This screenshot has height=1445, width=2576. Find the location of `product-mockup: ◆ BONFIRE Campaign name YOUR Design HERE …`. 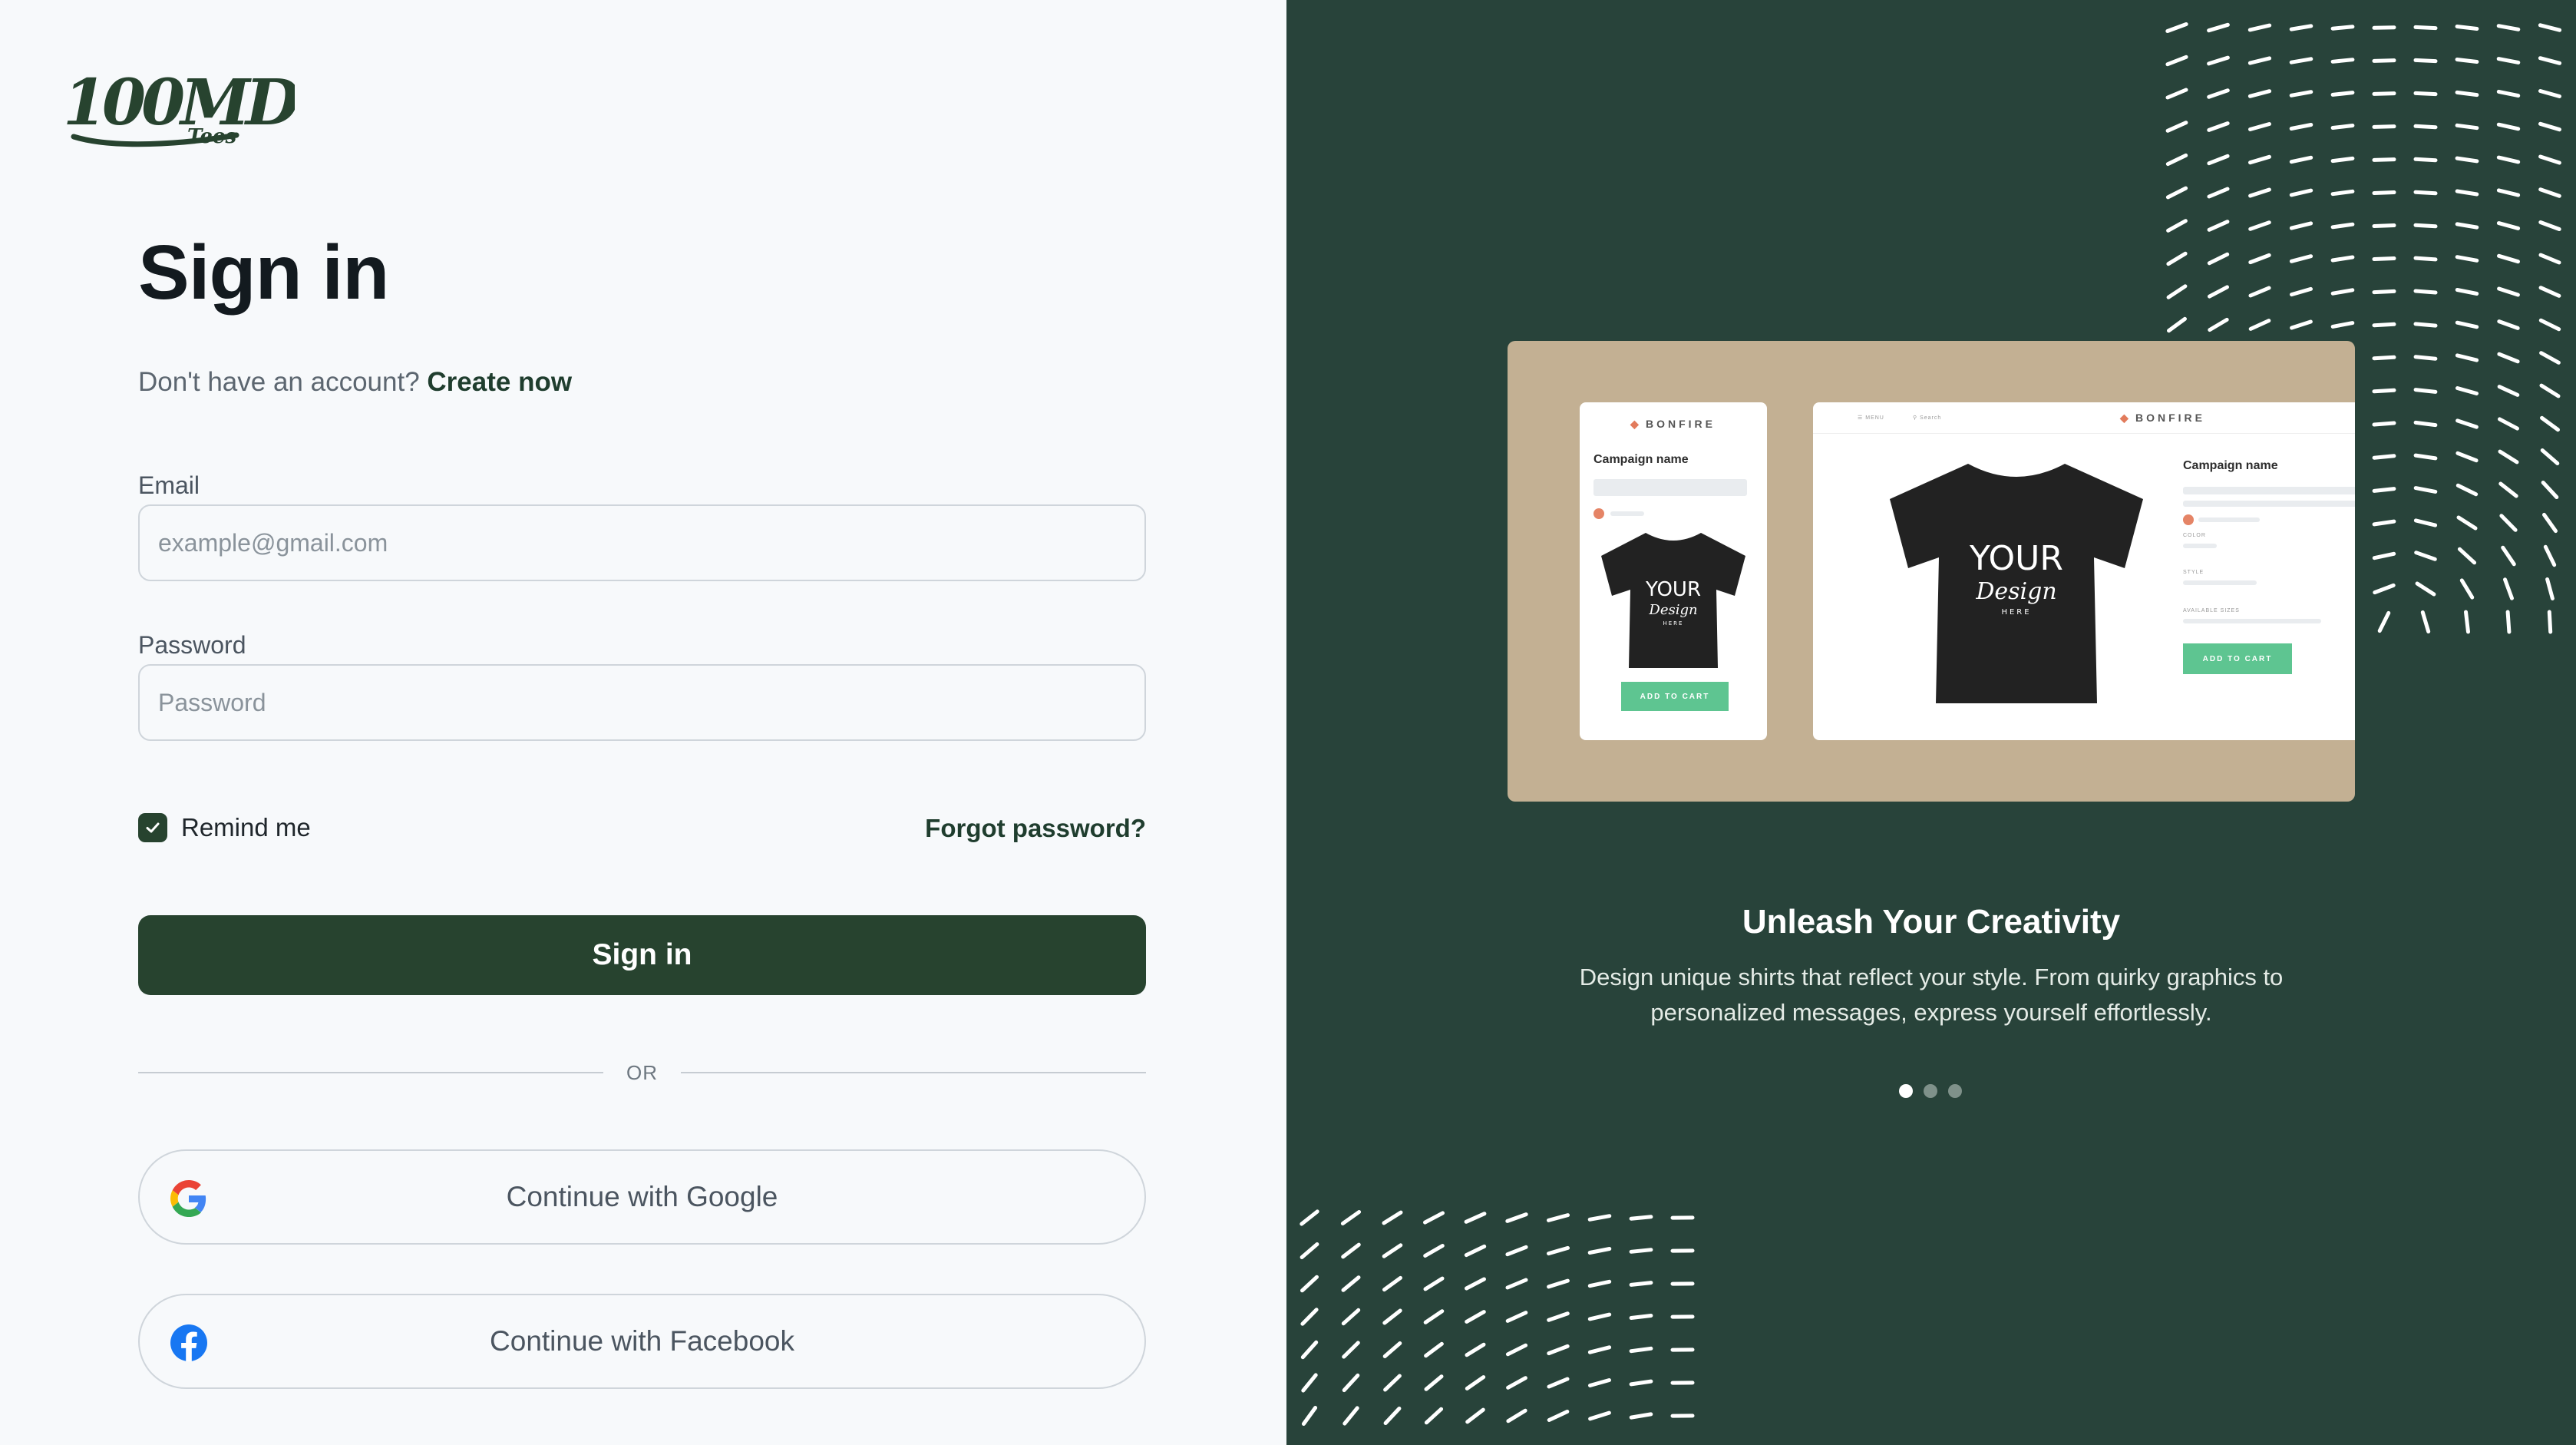

product-mockup: ◆ BONFIRE Campaign name YOUR Design HERE … is located at coordinates (1931, 571).